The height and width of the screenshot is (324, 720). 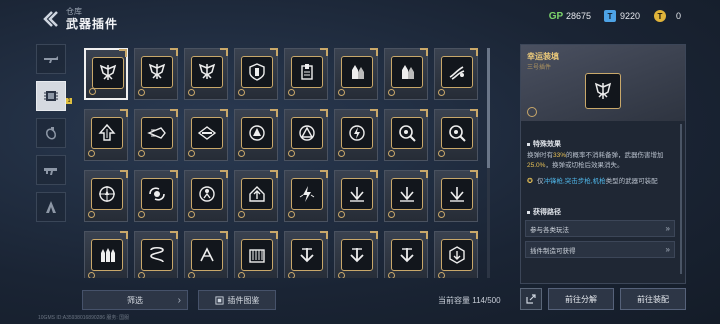 What do you see at coordinates (681, 199) in the screenshot?
I see `panel-scrollbar` at bounding box center [681, 199].